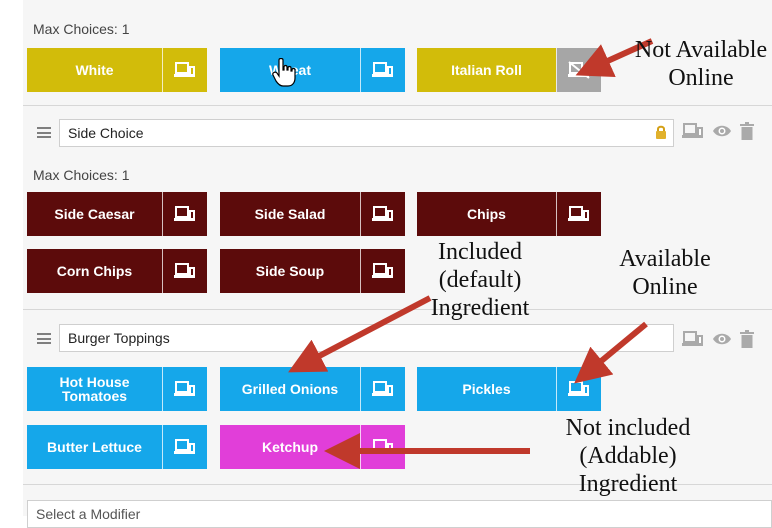 The width and height of the screenshot is (772, 528). Describe the element at coordinates (665, 273) in the screenshot. I see `annotation-available: Available Online` at that location.